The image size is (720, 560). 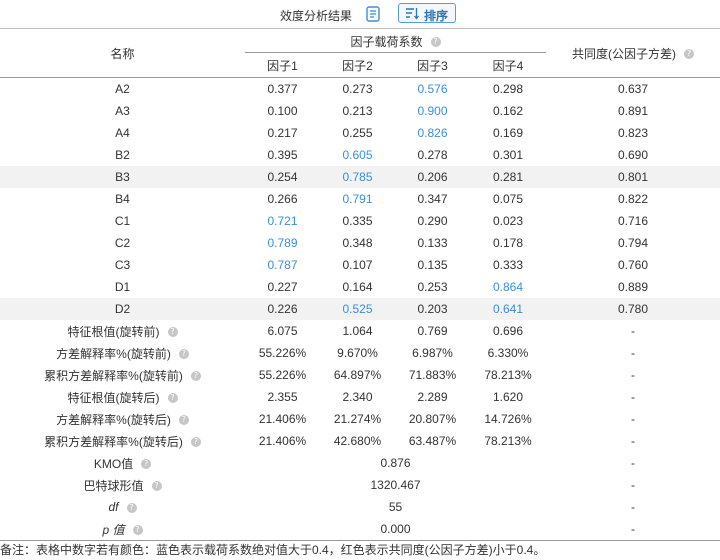 I want to click on loading-value: 0.226, so click(x=282, y=309).